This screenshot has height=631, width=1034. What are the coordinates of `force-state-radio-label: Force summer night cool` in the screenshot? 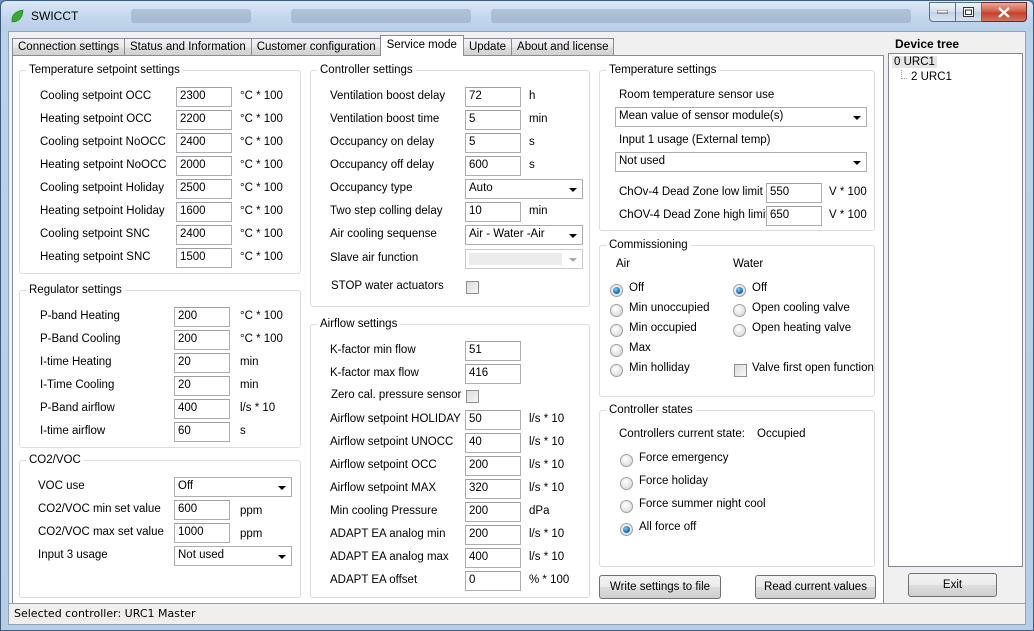 It's located at (702, 504).